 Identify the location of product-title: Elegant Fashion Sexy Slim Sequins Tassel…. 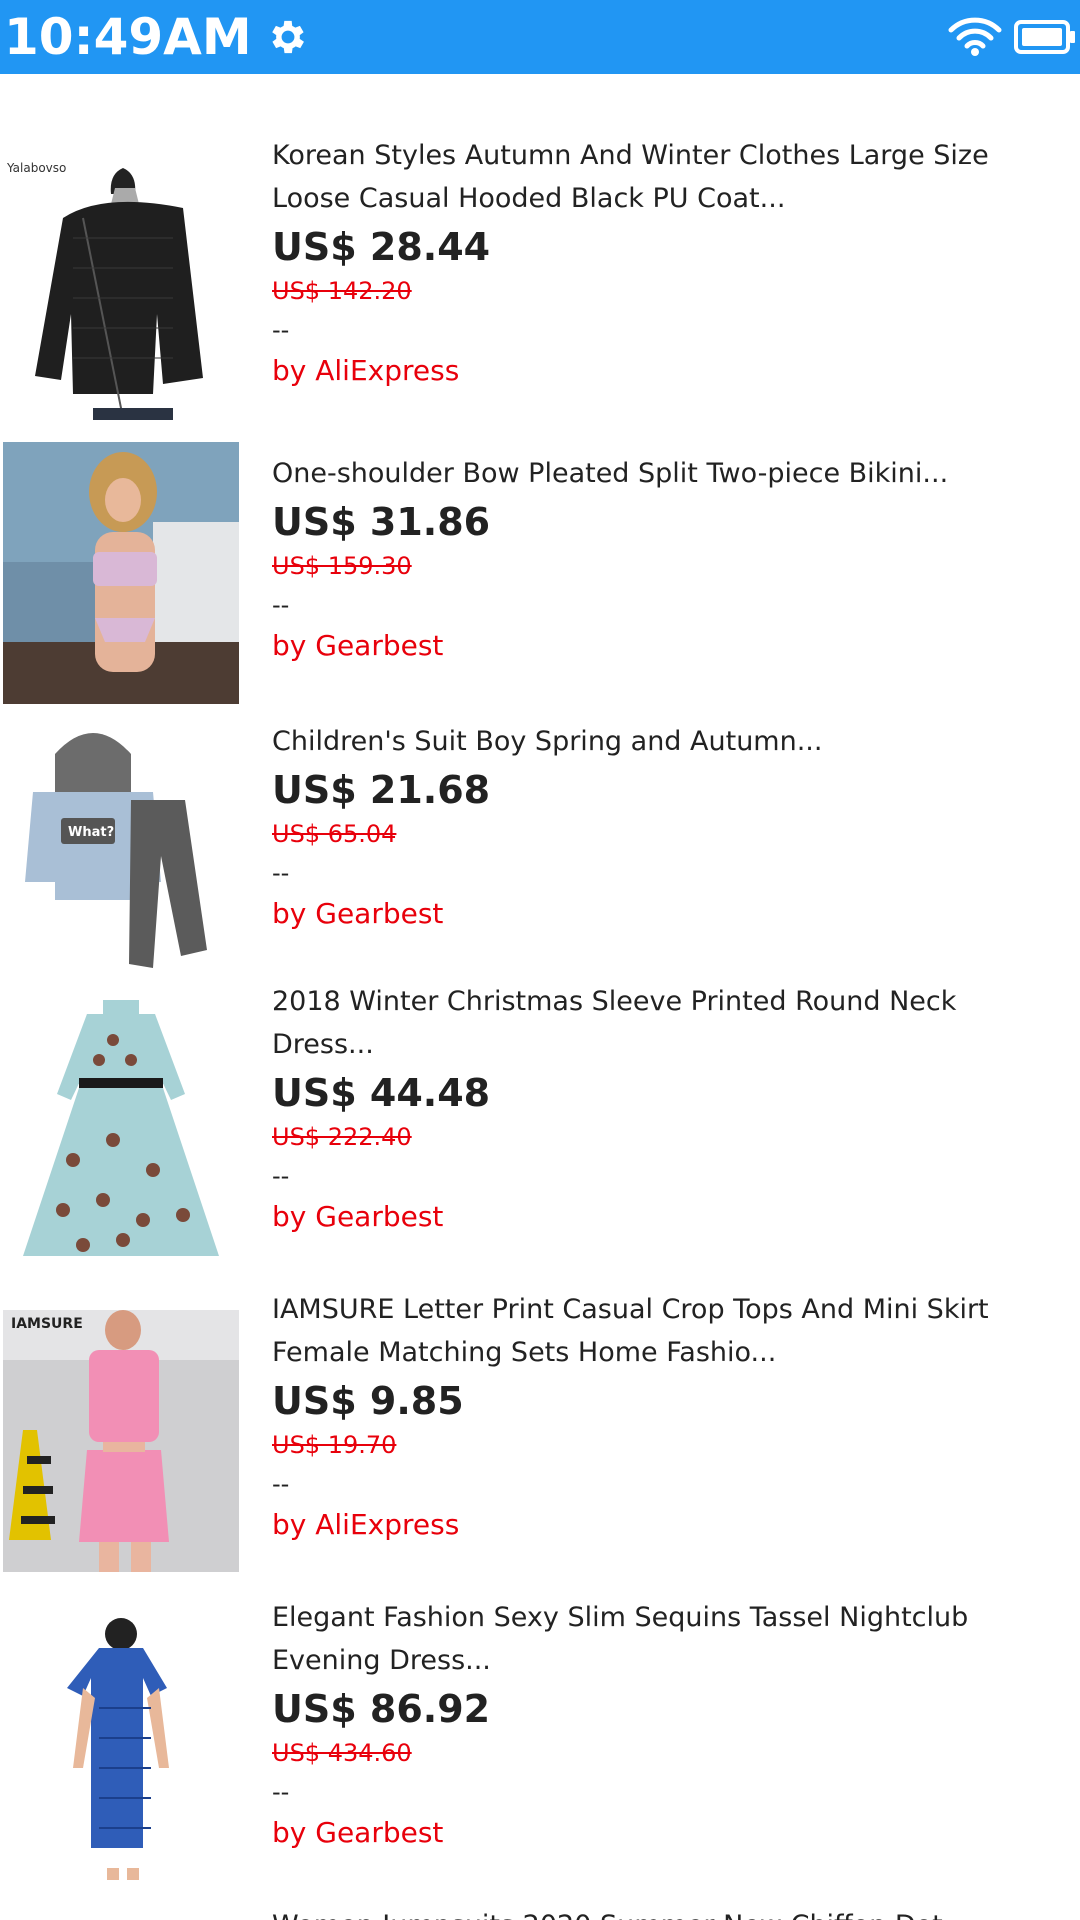
(667, 1639).